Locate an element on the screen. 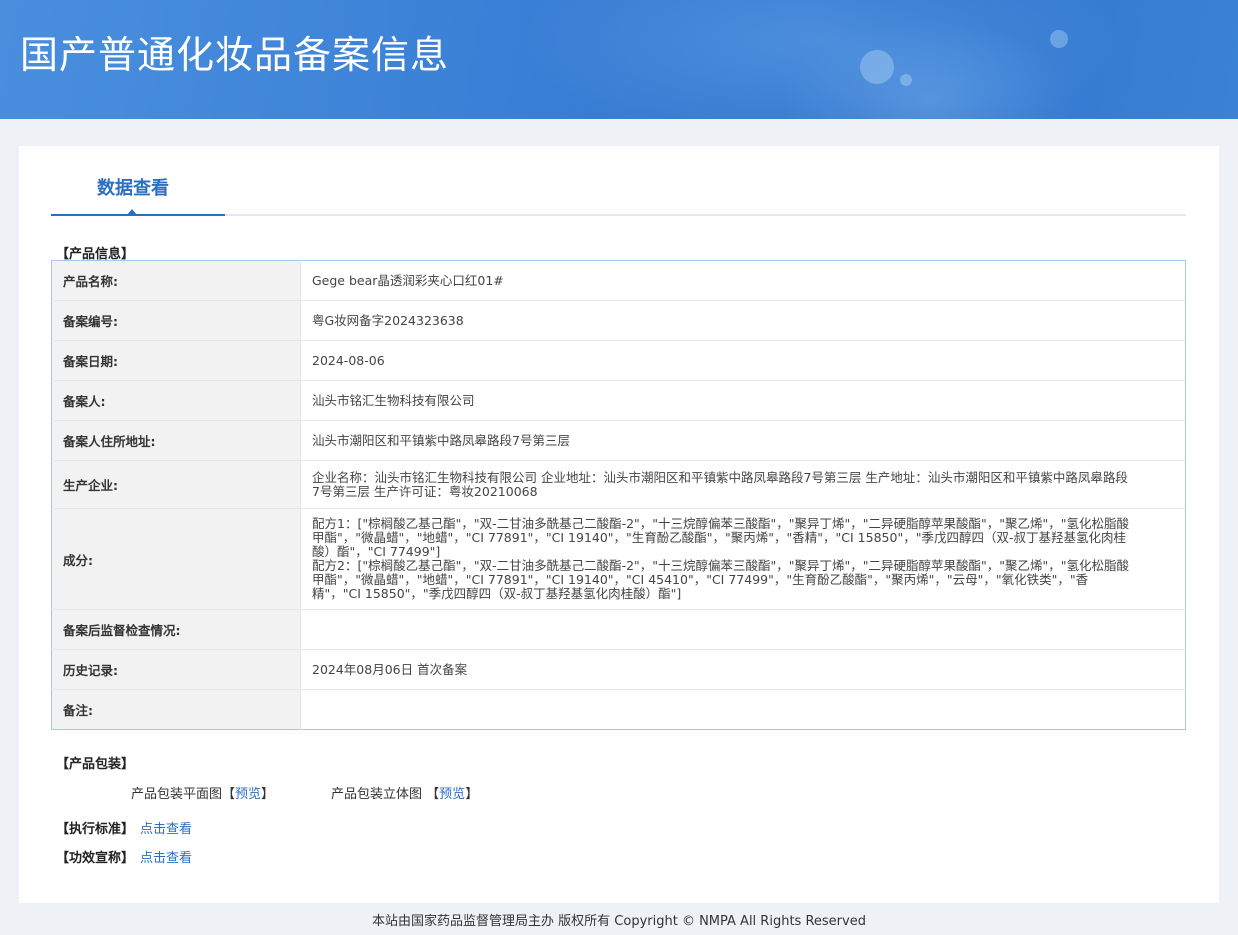 The height and width of the screenshot is (935, 1238). packaging-solid-label: 产品包装立体图 is located at coordinates (377, 794).